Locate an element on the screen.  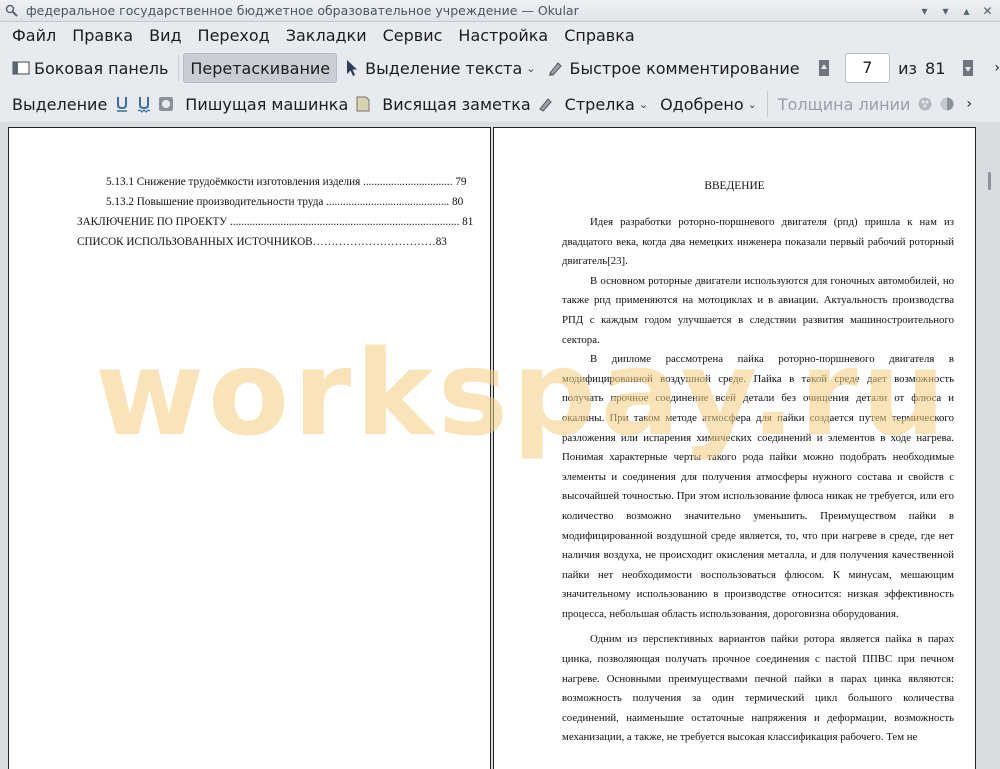
menu-settings: Настройка is located at coordinates (503, 36).